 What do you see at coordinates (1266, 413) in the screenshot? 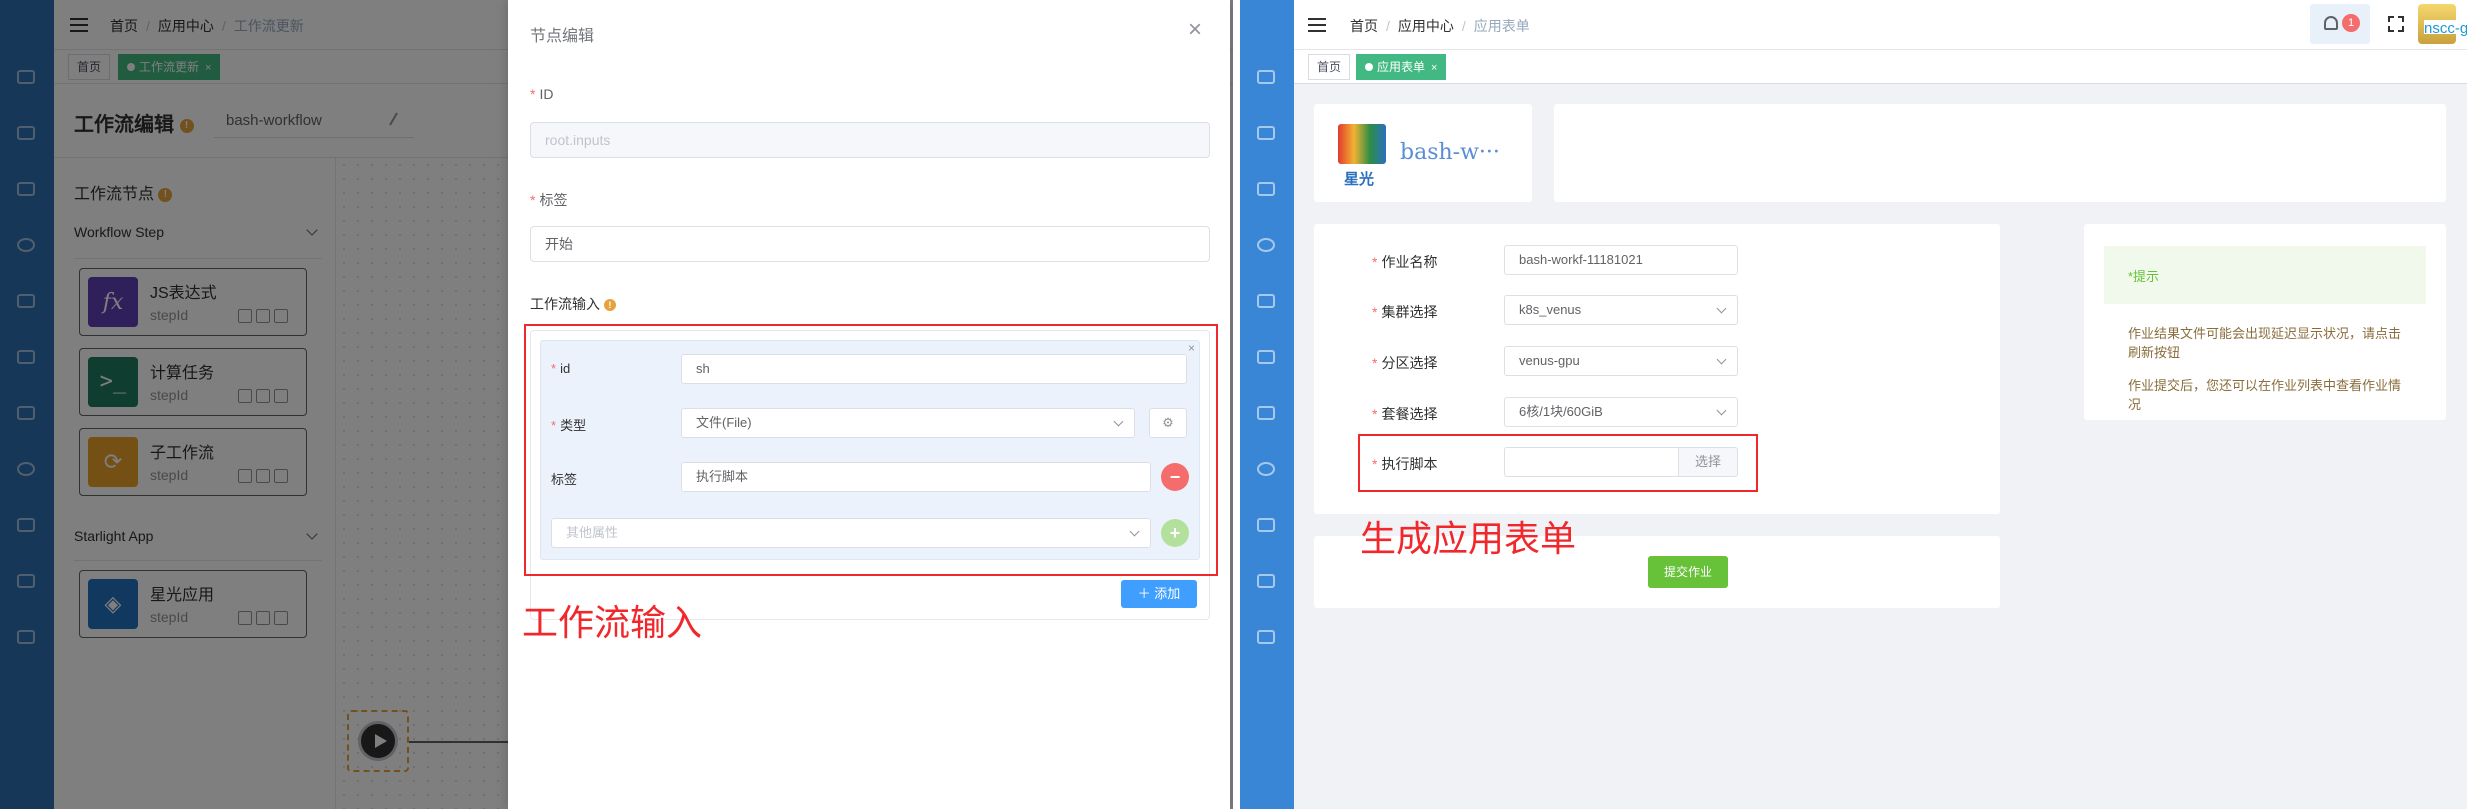
I see `sidebar-chat-icon` at bounding box center [1266, 413].